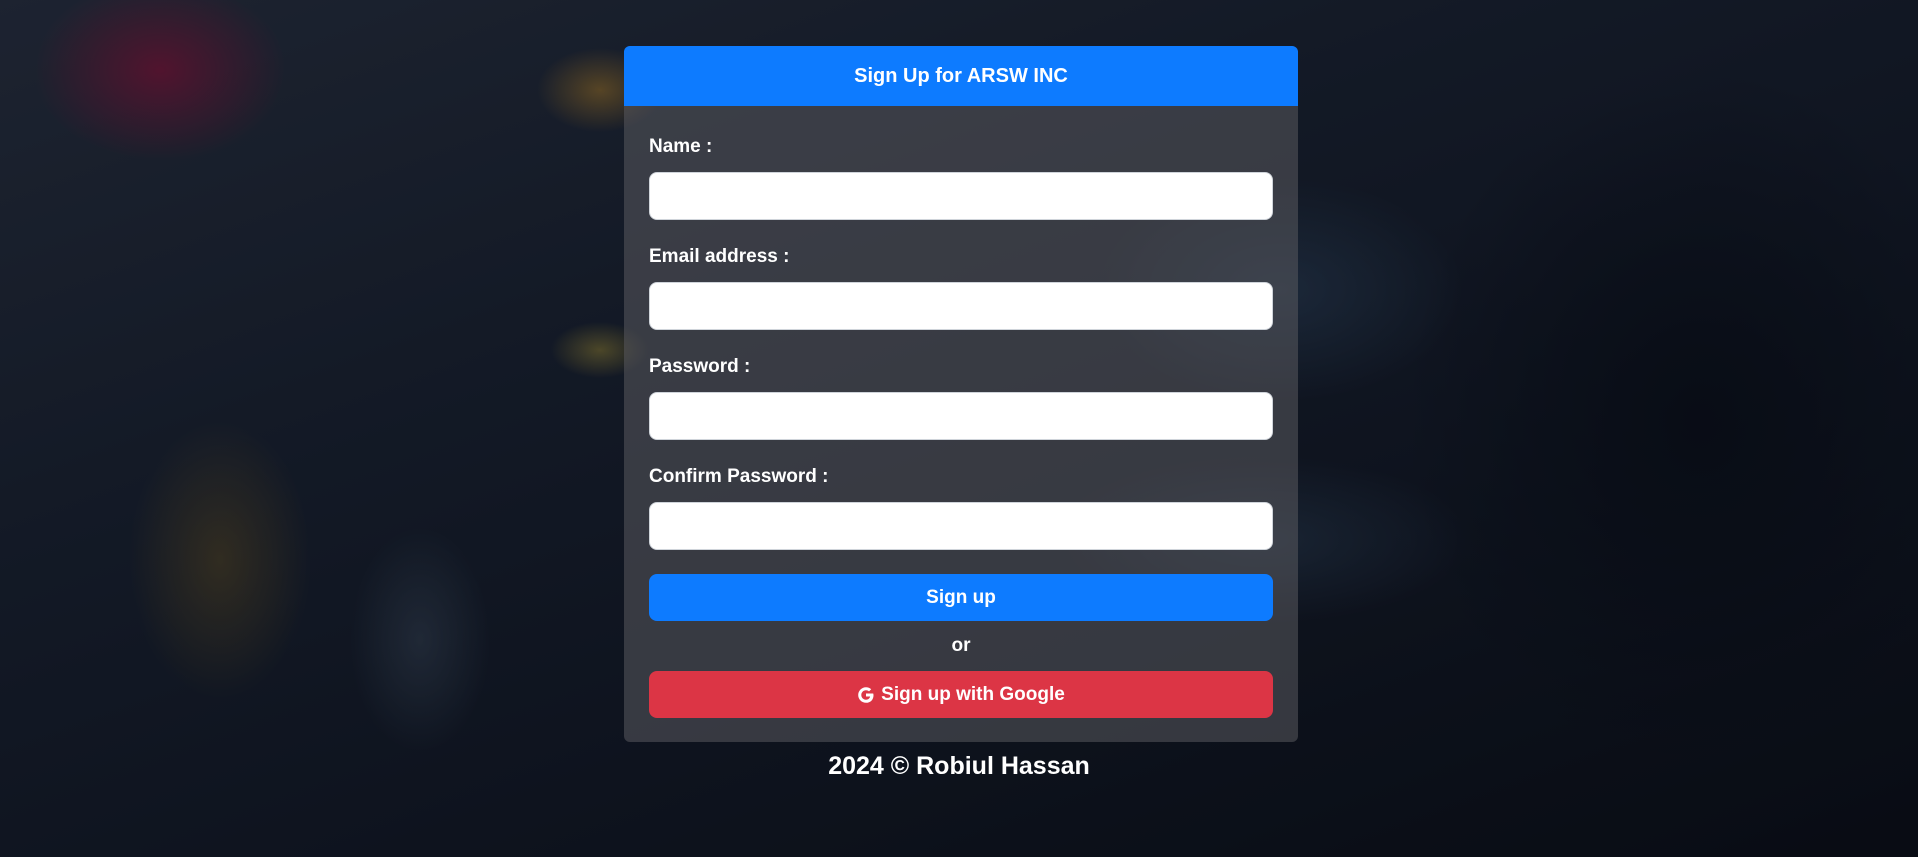  I want to click on email-input, so click(961, 306).